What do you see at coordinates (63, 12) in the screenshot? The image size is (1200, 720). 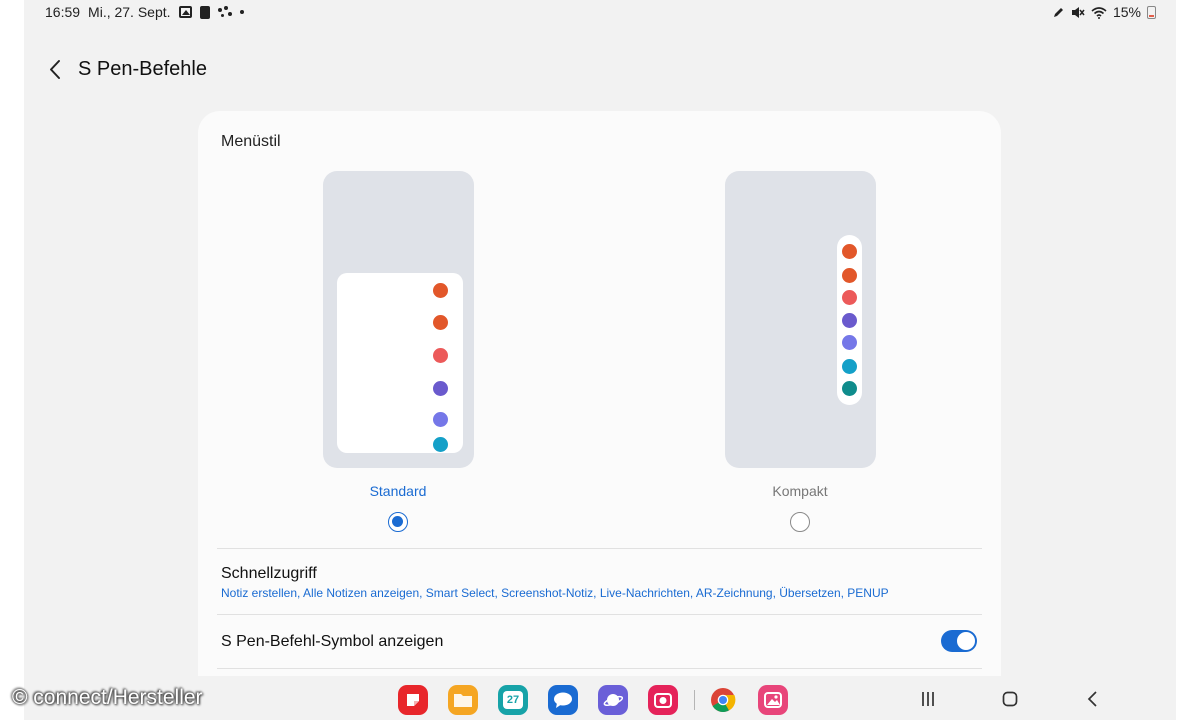 I see `status-time: 16:59` at bounding box center [63, 12].